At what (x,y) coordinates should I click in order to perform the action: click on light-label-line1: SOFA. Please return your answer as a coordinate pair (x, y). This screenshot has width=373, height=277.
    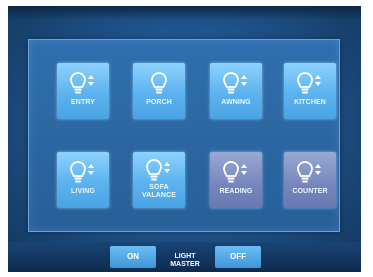
    Looking at the image, I should click on (159, 187).